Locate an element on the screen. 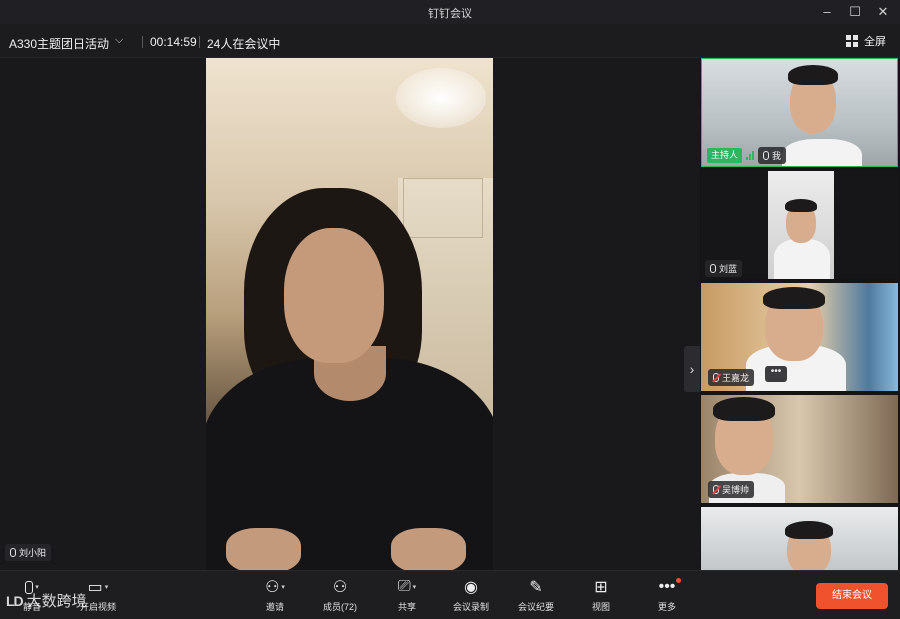 This screenshot has width=900, height=619. host-tag: 主持人 我 is located at coordinates (747, 155).